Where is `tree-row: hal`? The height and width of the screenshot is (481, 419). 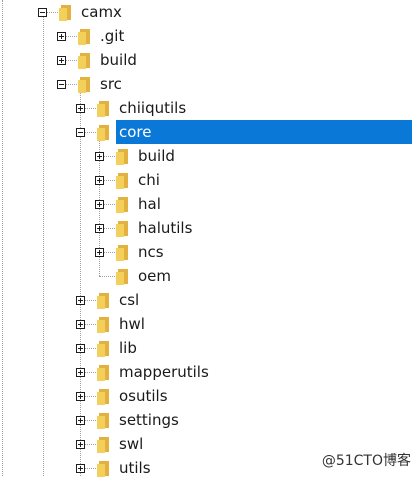
tree-row: hal is located at coordinates (209, 204).